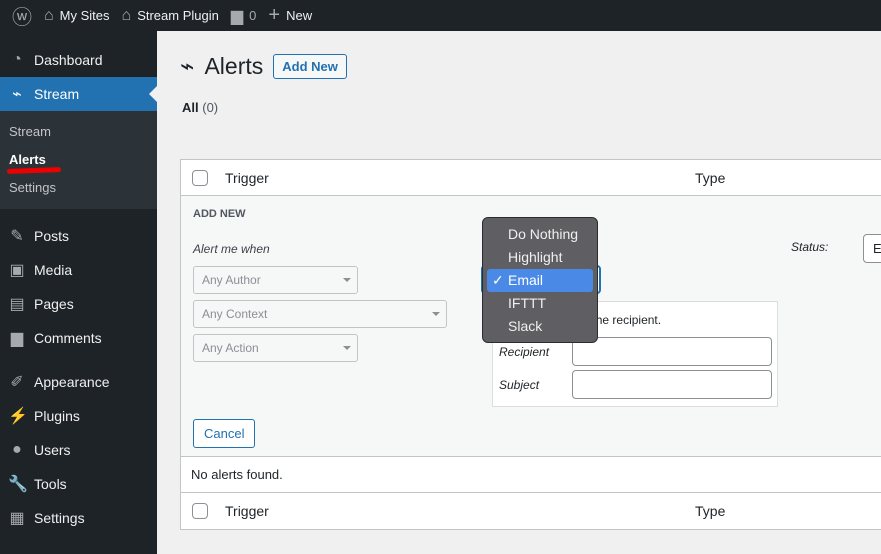 The image size is (881, 554). I want to click on my-sites-link: ⌂ My Sites, so click(77, 15).